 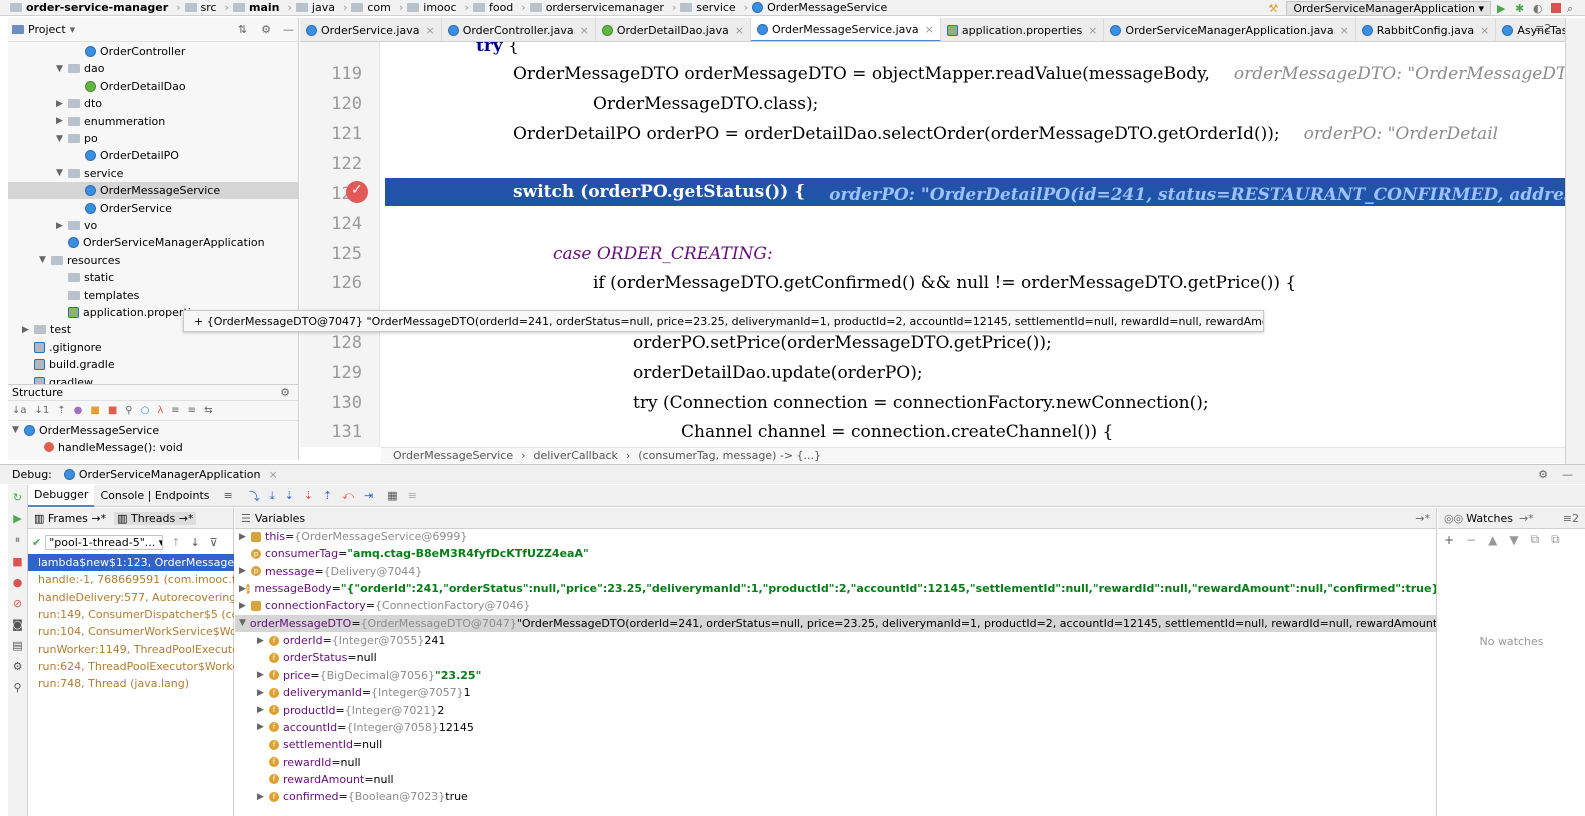 I want to click on project-tree-node: OrderController, so click(x=153, y=51).